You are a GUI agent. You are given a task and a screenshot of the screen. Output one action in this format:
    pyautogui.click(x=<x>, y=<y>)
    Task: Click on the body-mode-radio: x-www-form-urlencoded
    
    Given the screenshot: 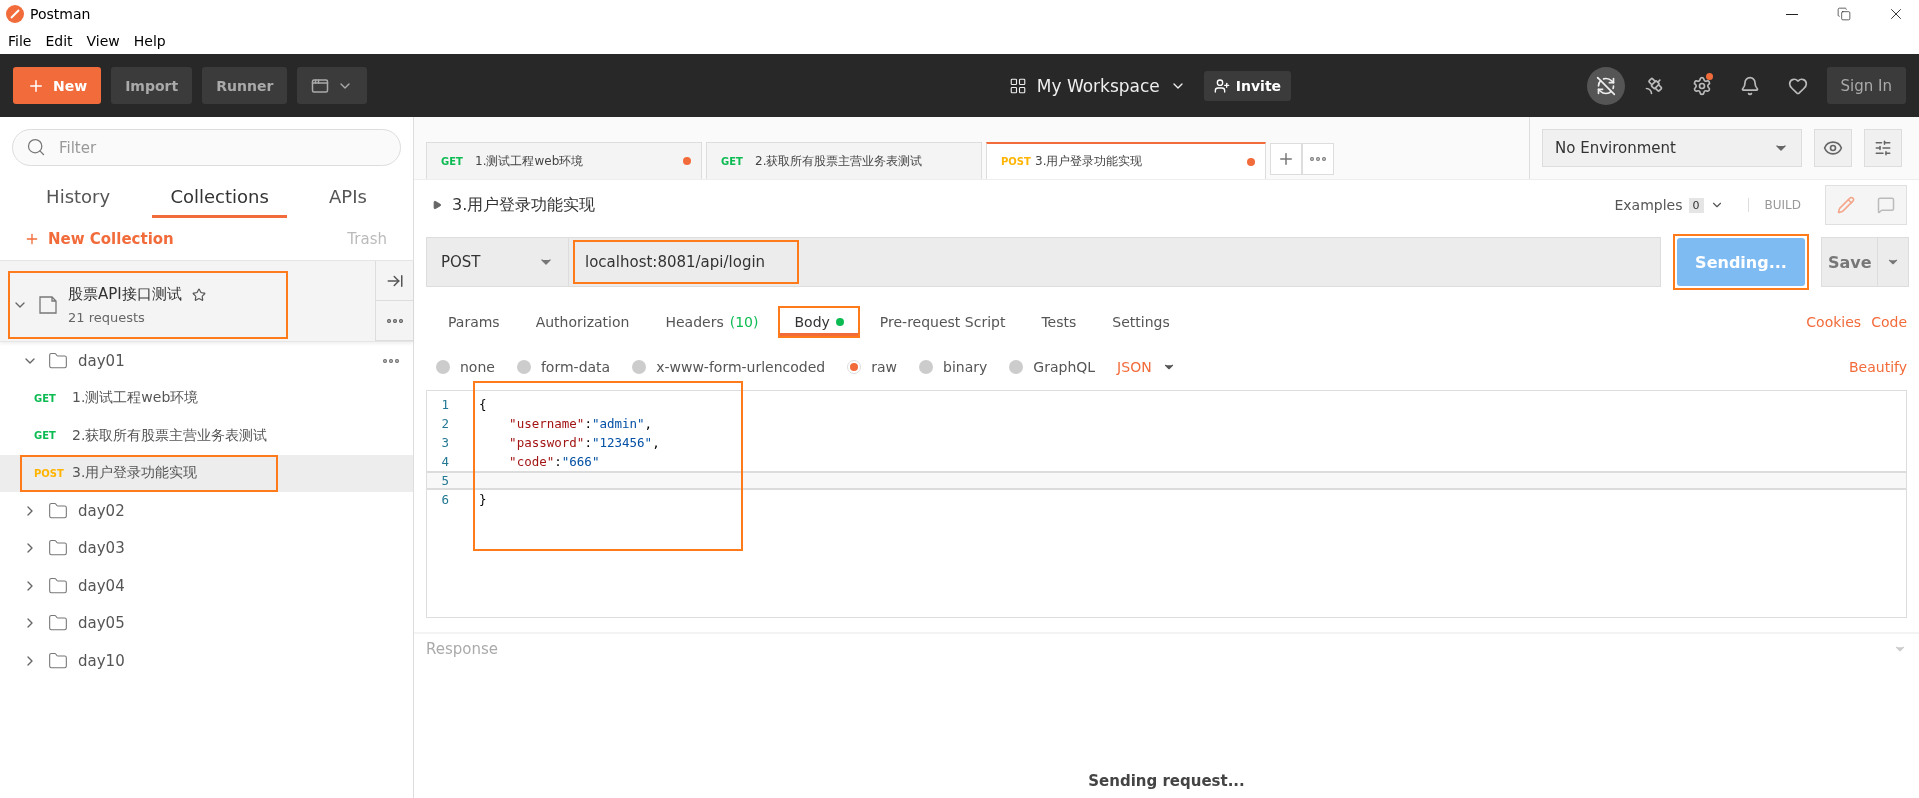 What is the action you would take?
    pyautogui.click(x=729, y=367)
    